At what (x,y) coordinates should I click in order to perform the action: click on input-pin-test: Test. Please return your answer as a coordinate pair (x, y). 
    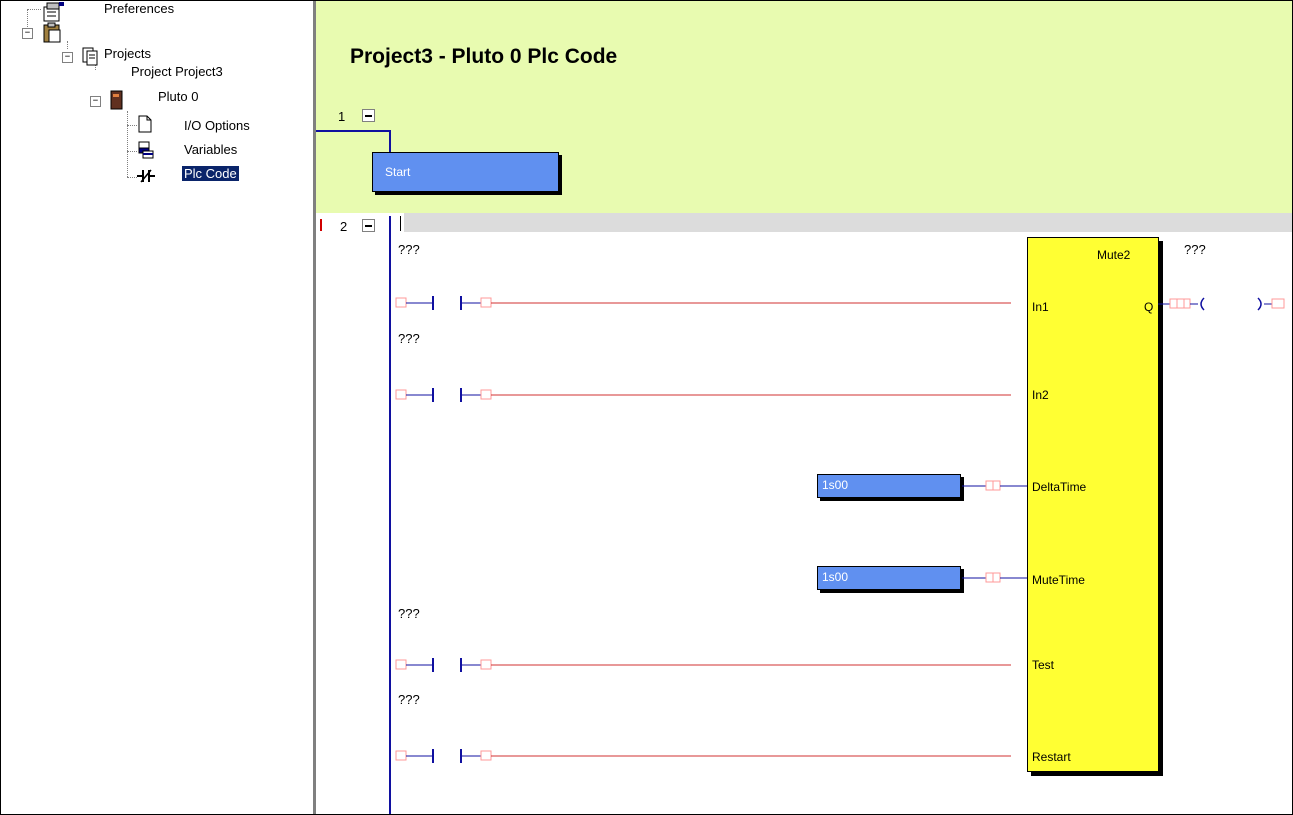
    Looking at the image, I should click on (1043, 665).